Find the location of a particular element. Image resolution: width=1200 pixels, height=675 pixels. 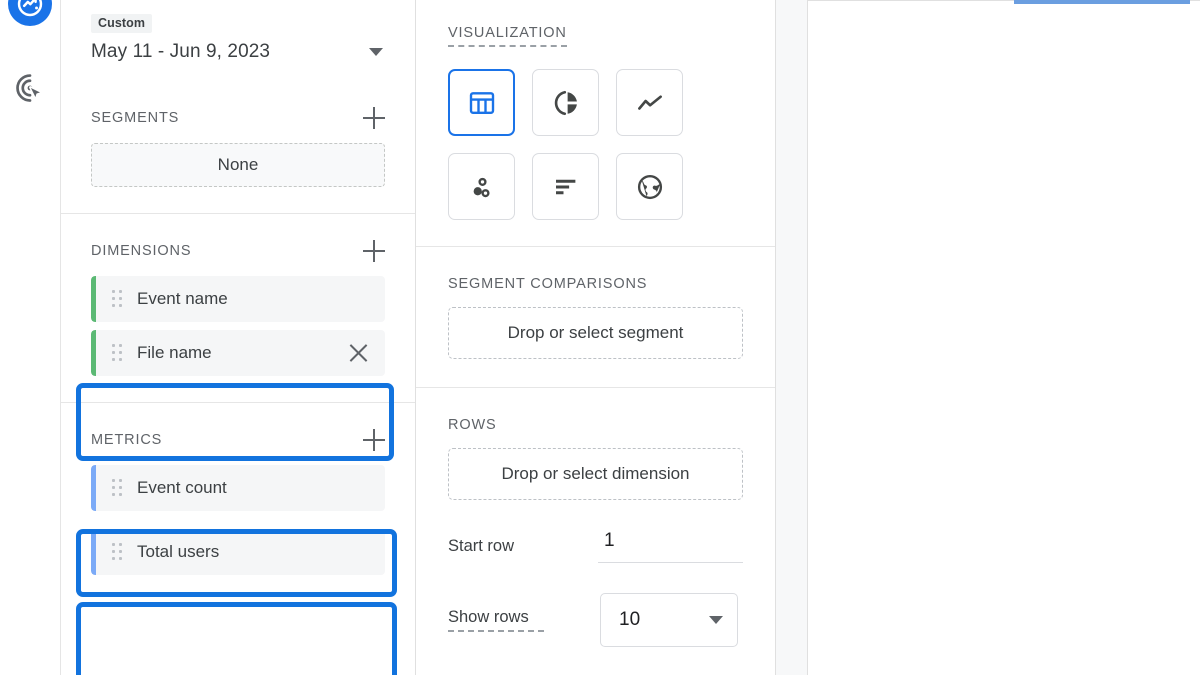

dimension-label: Event name is located at coordinates (182, 298).